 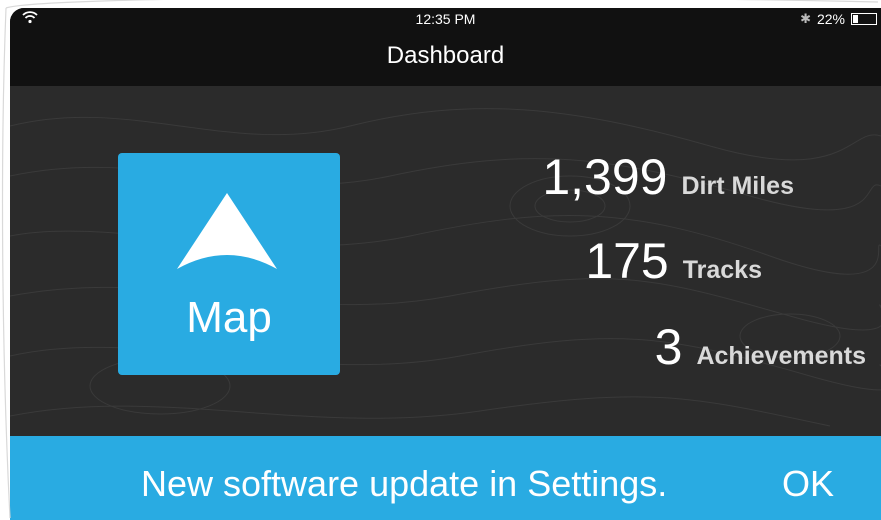 I want to click on stat-label: Dirt Miles, so click(x=737, y=186).